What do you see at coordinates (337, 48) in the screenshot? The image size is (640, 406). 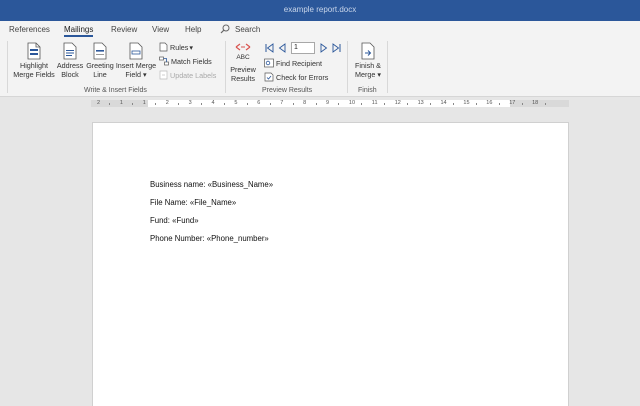 I see `last-record-icon` at bounding box center [337, 48].